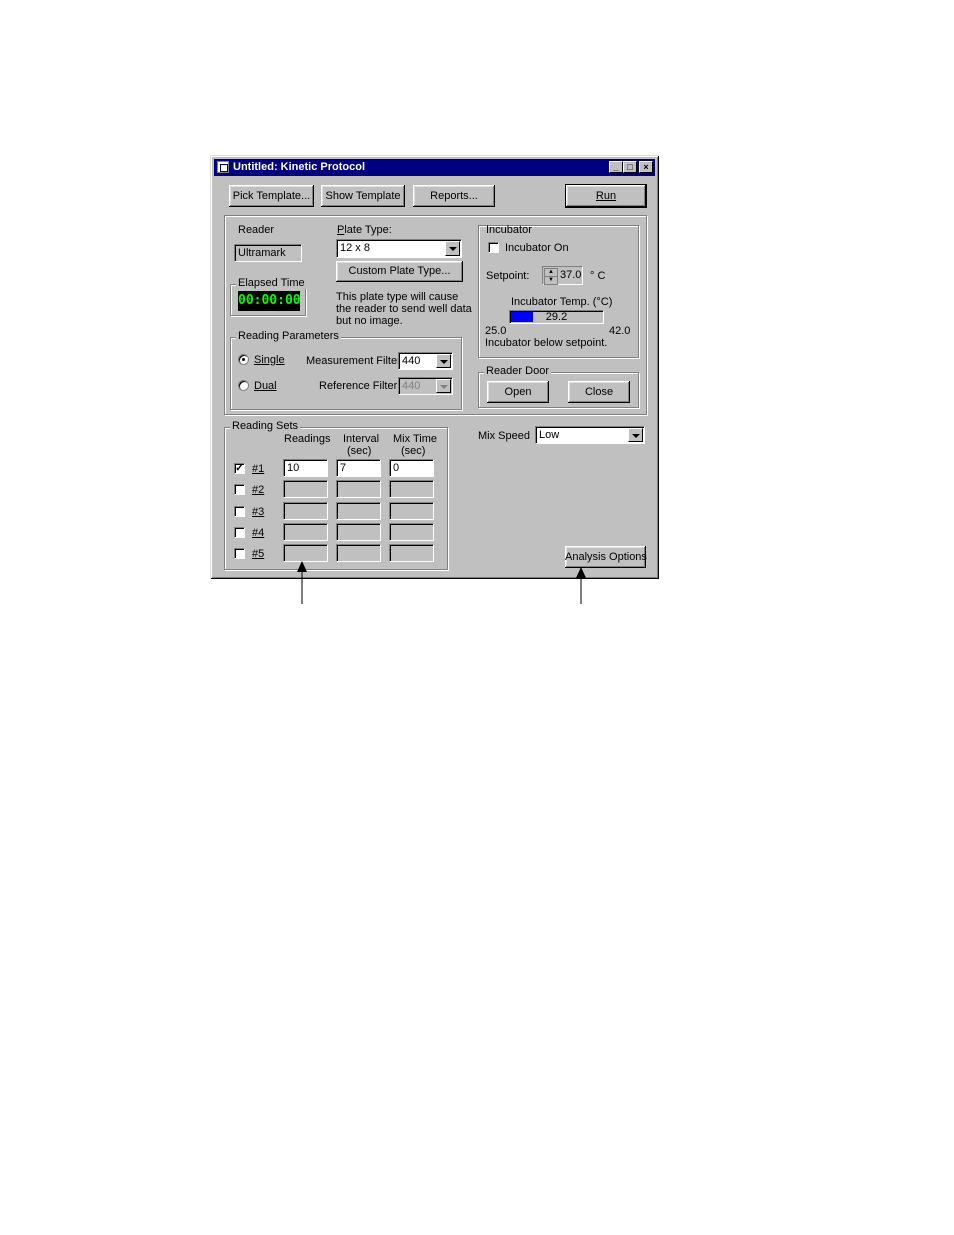 The image size is (954, 1235). What do you see at coordinates (441, 582) in the screenshot?
I see `callout-arrows` at bounding box center [441, 582].